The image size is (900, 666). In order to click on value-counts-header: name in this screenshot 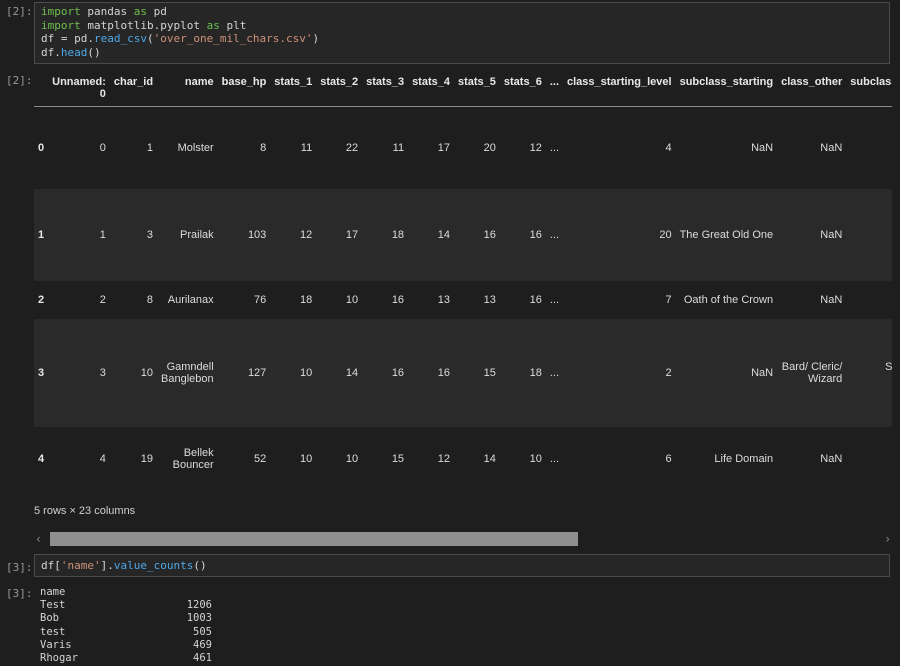, I will do `click(53, 592)`.